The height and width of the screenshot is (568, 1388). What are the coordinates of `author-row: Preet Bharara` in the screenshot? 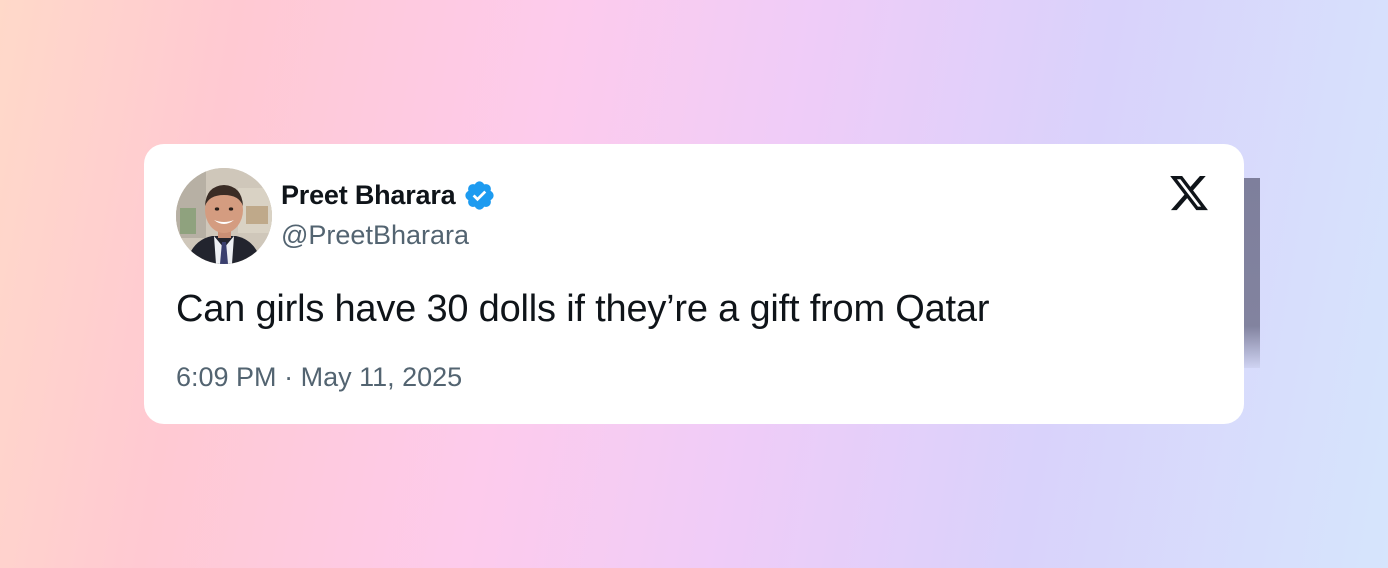 It's located at (388, 195).